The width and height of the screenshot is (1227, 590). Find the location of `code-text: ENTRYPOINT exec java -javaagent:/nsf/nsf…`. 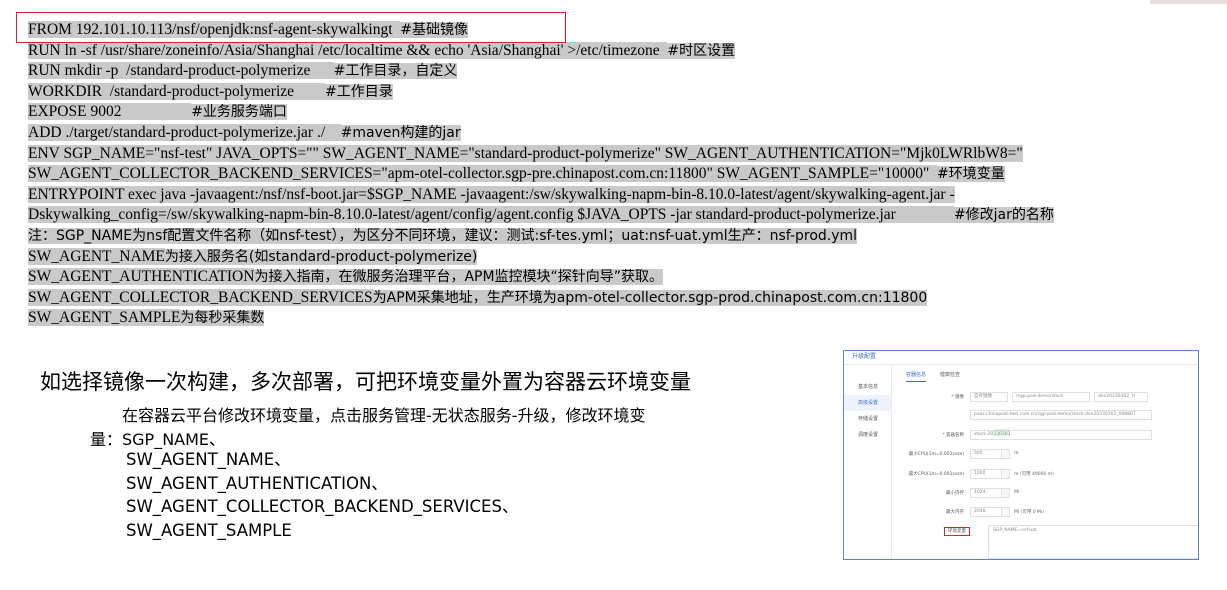

code-text: ENTRYPOINT exec java -javaagent:/nsf/nsf… is located at coordinates (491, 194).